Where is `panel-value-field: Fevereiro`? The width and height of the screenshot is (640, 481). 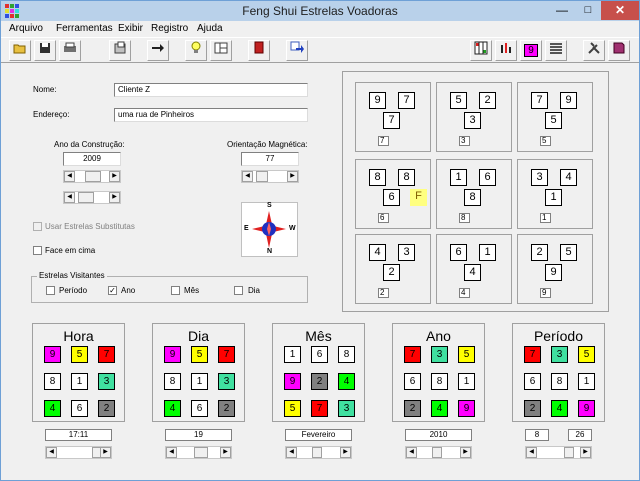
panel-value-field: Fevereiro is located at coordinates (318, 435).